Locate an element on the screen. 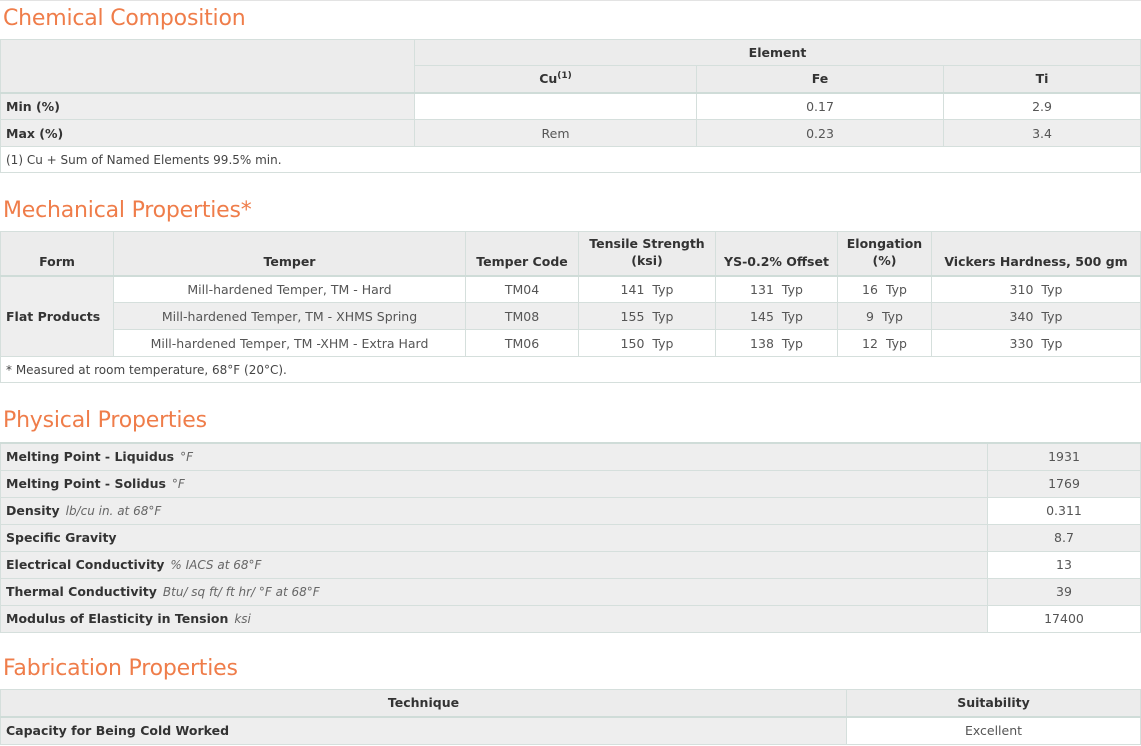 The image size is (1141, 746). phys-label-density: Density lb/cu in. at 68°F is located at coordinates (494, 510).